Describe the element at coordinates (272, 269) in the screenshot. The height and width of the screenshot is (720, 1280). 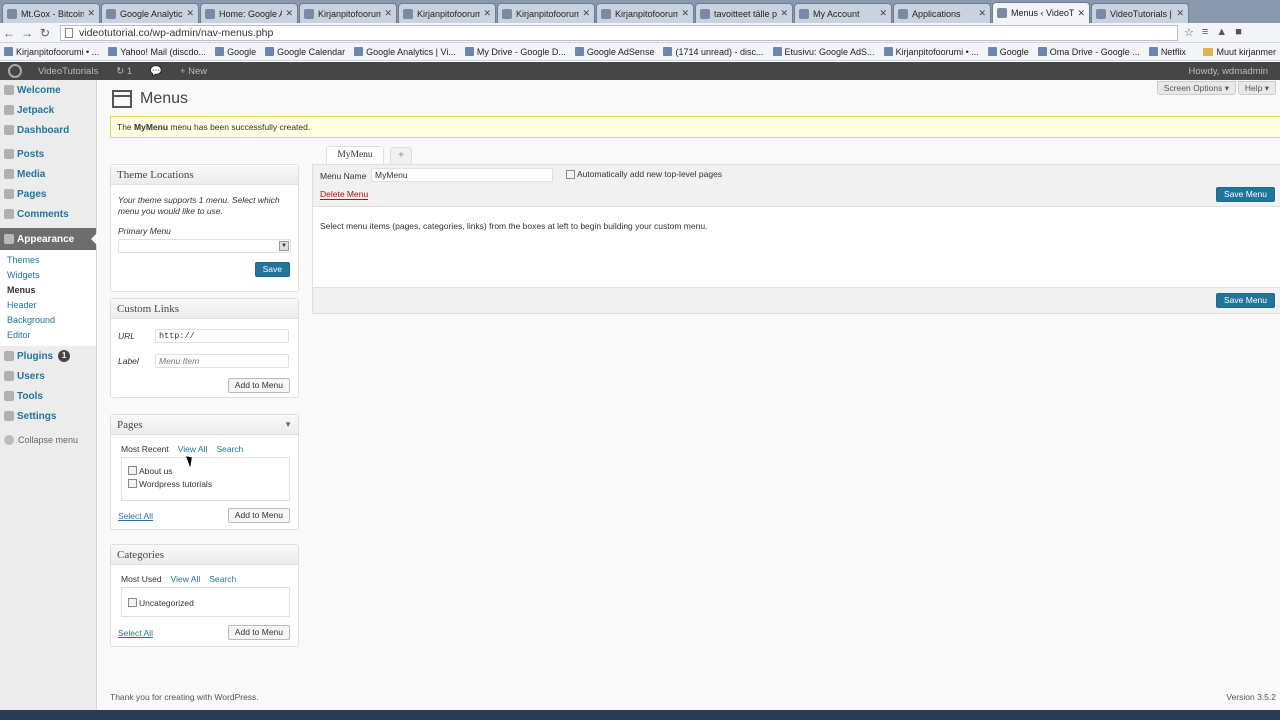
I see `save-locations-button: Save` at that location.